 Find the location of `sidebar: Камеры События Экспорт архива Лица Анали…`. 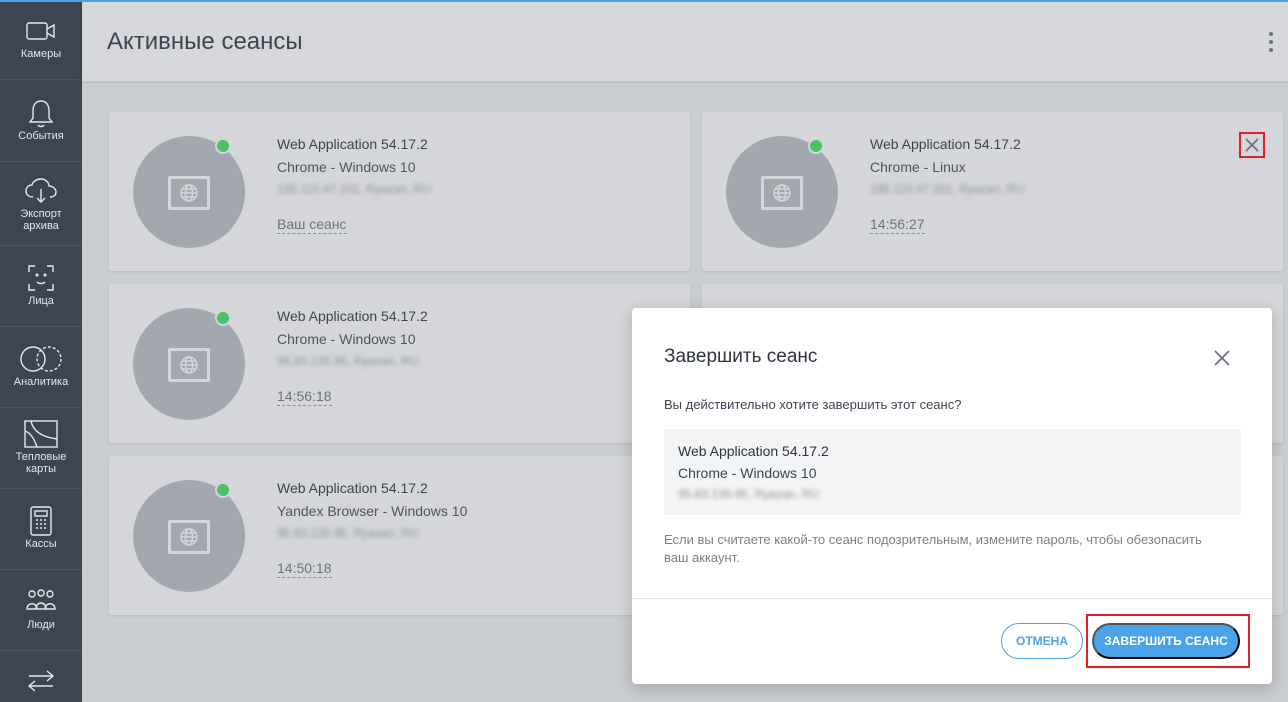

sidebar: Камеры События Экспорт архива Лица Анали… is located at coordinates (41, 351).